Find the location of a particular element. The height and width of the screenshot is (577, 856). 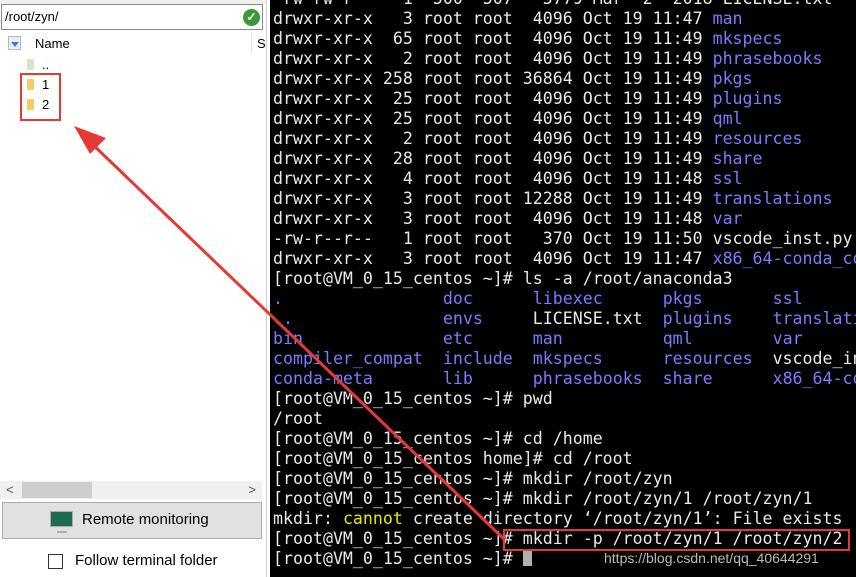

terminal-text: [root@VM_0_15_centos home]# cd /root is located at coordinates (453, 458).